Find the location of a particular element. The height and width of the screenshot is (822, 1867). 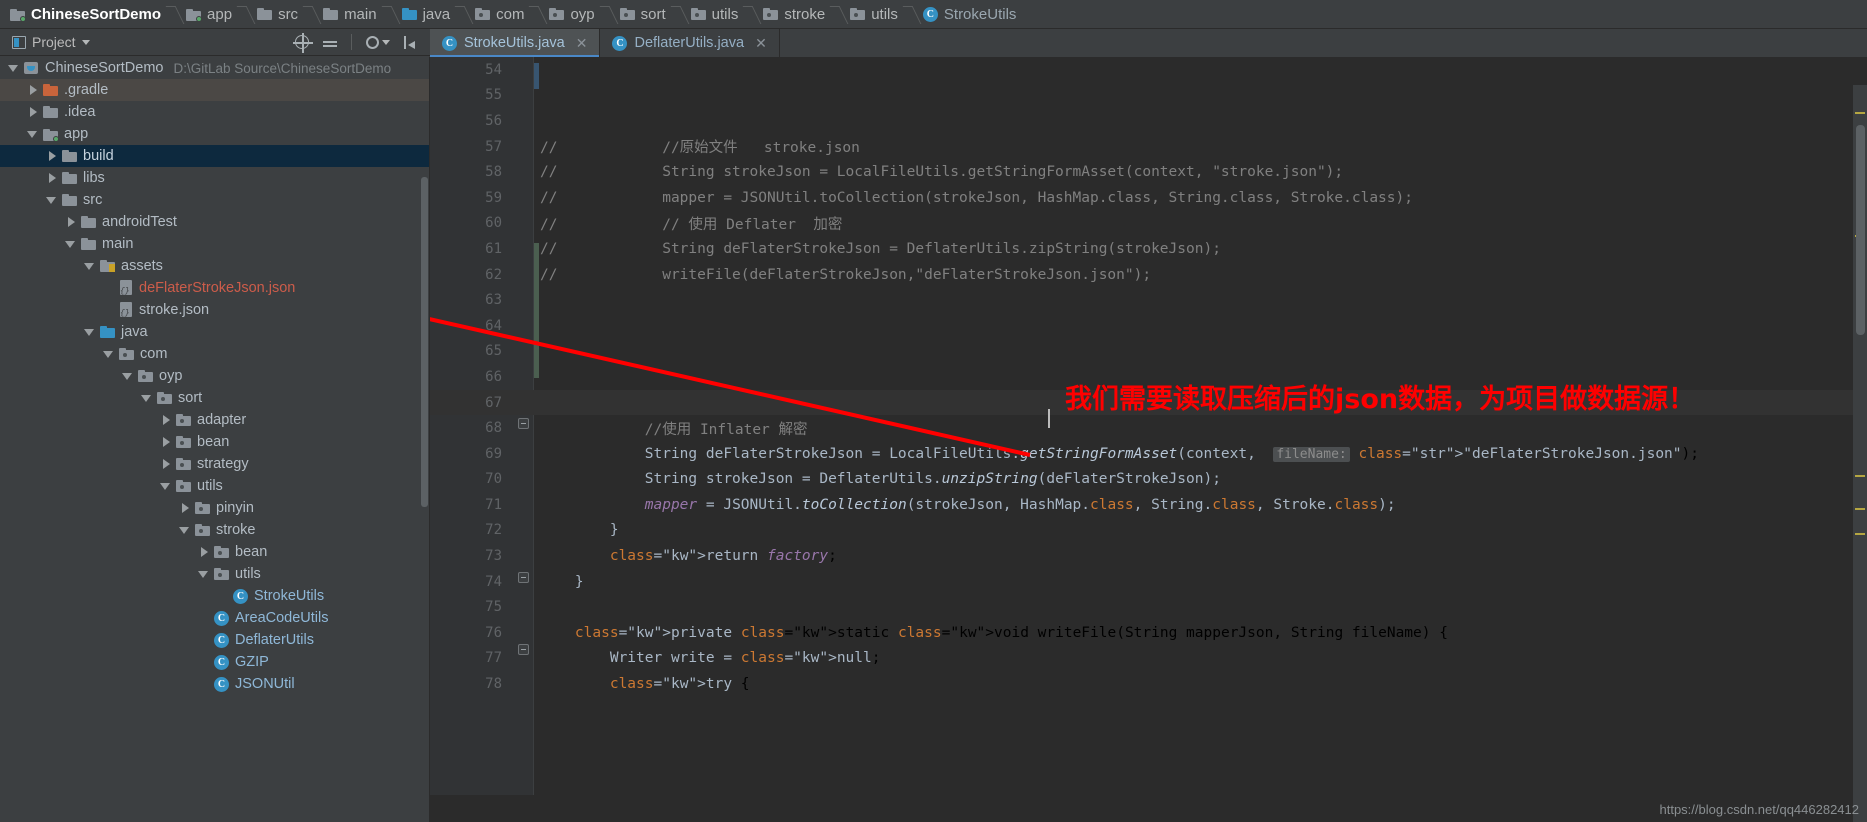

tree-scrollbar is located at coordinates (424, 342).